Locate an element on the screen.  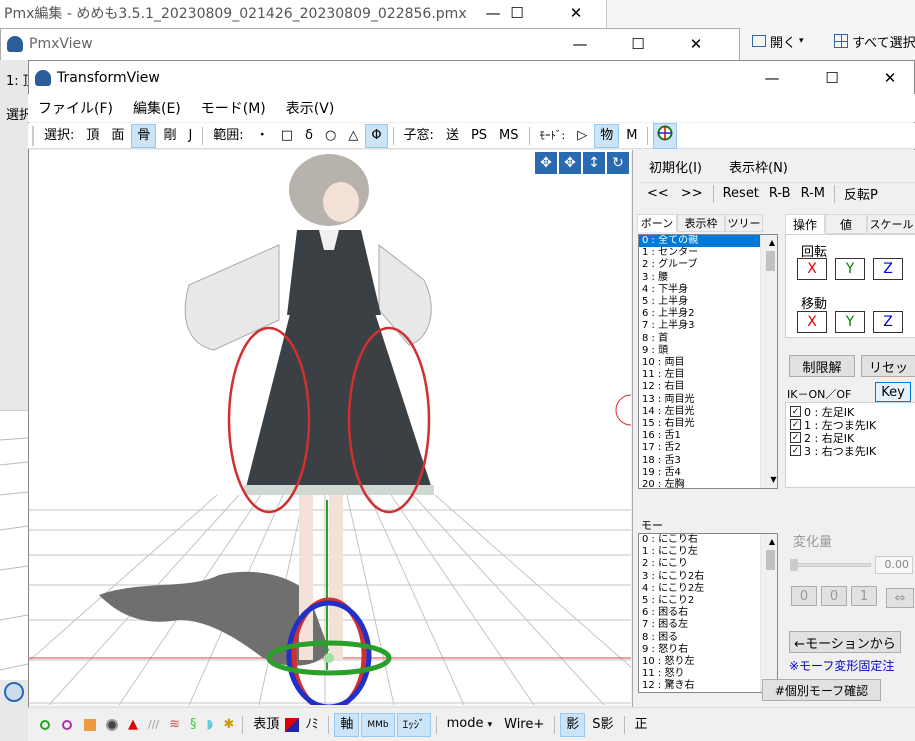
bone-item: 20 : 左胸 is located at coordinates (708, 483).